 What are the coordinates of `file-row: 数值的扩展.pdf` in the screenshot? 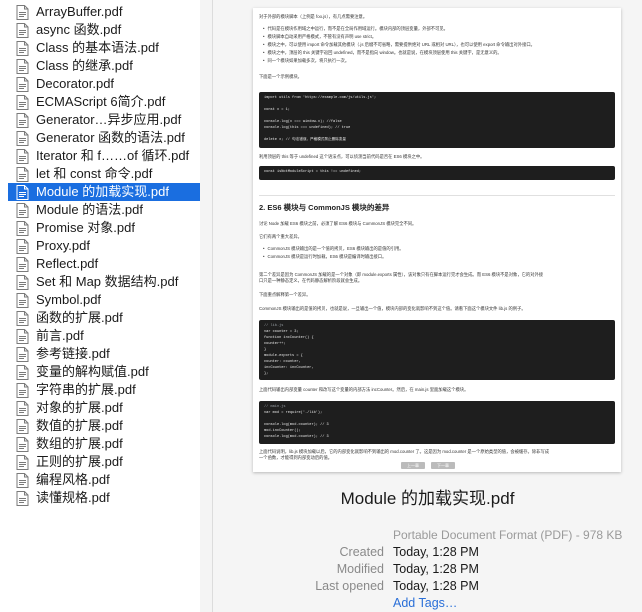 It's located at (104, 426).